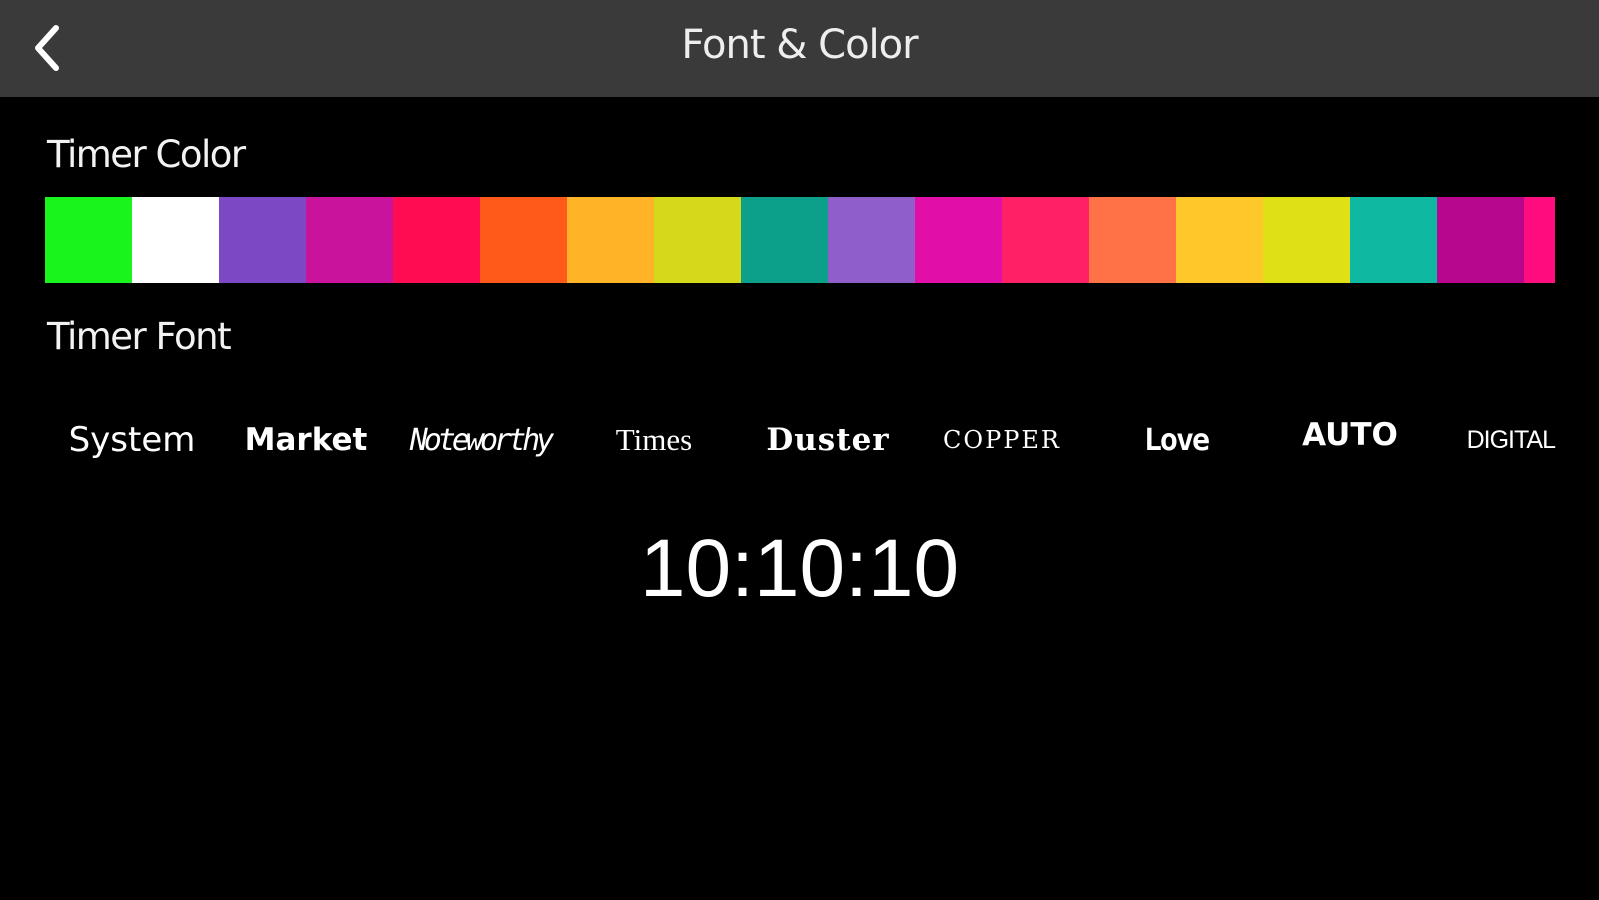  Describe the element at coordinates (306, 440) in the screenshot. I see `font-option-market: Market` at that location.